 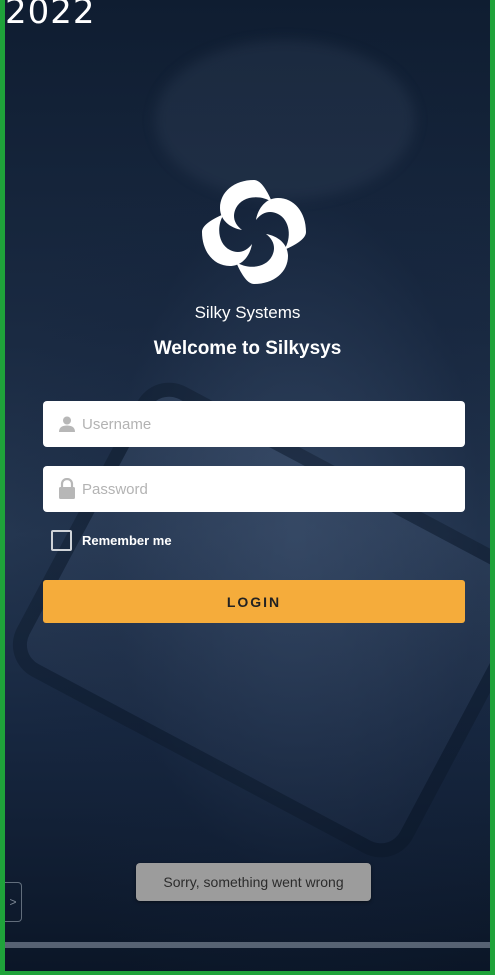 I want to click on brand-name: Silky Systems, so click(x=247, y=312).